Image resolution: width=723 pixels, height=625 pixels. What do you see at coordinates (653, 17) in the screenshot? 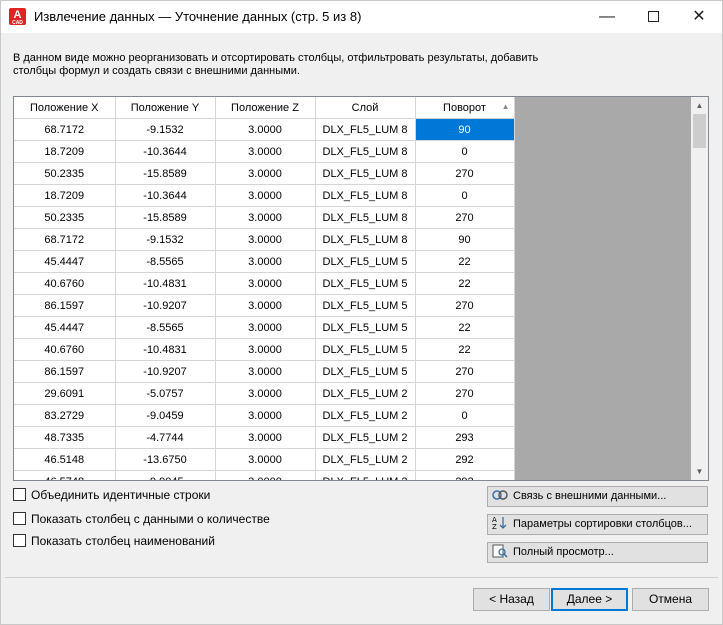
I see `maximize-button` at bounding box center [653, 17].